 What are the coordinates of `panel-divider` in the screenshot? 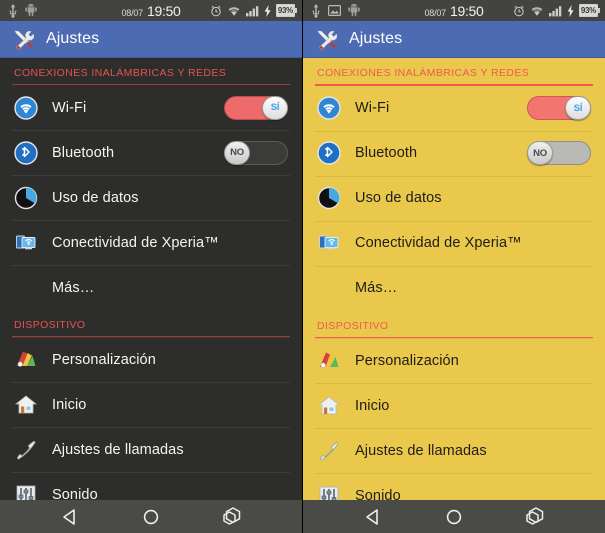 It's located at (302, 266).